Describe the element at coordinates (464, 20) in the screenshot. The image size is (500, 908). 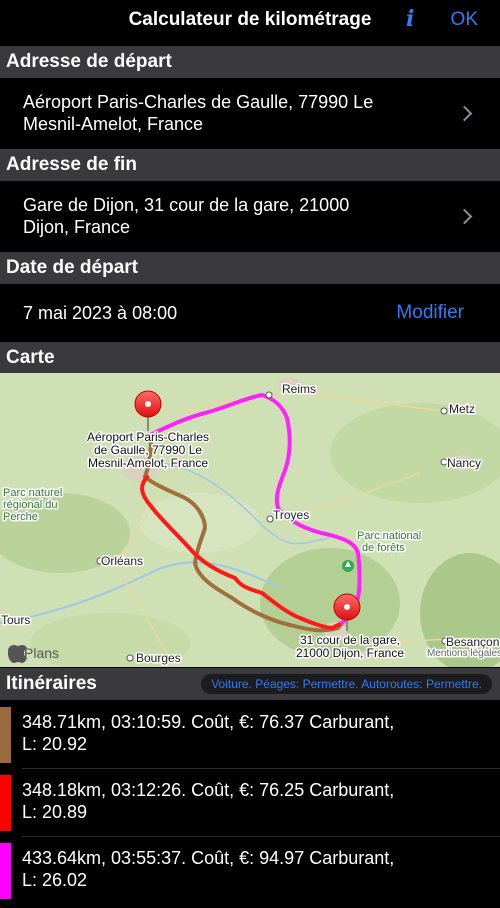
I see `ok-button: OK` at that location.